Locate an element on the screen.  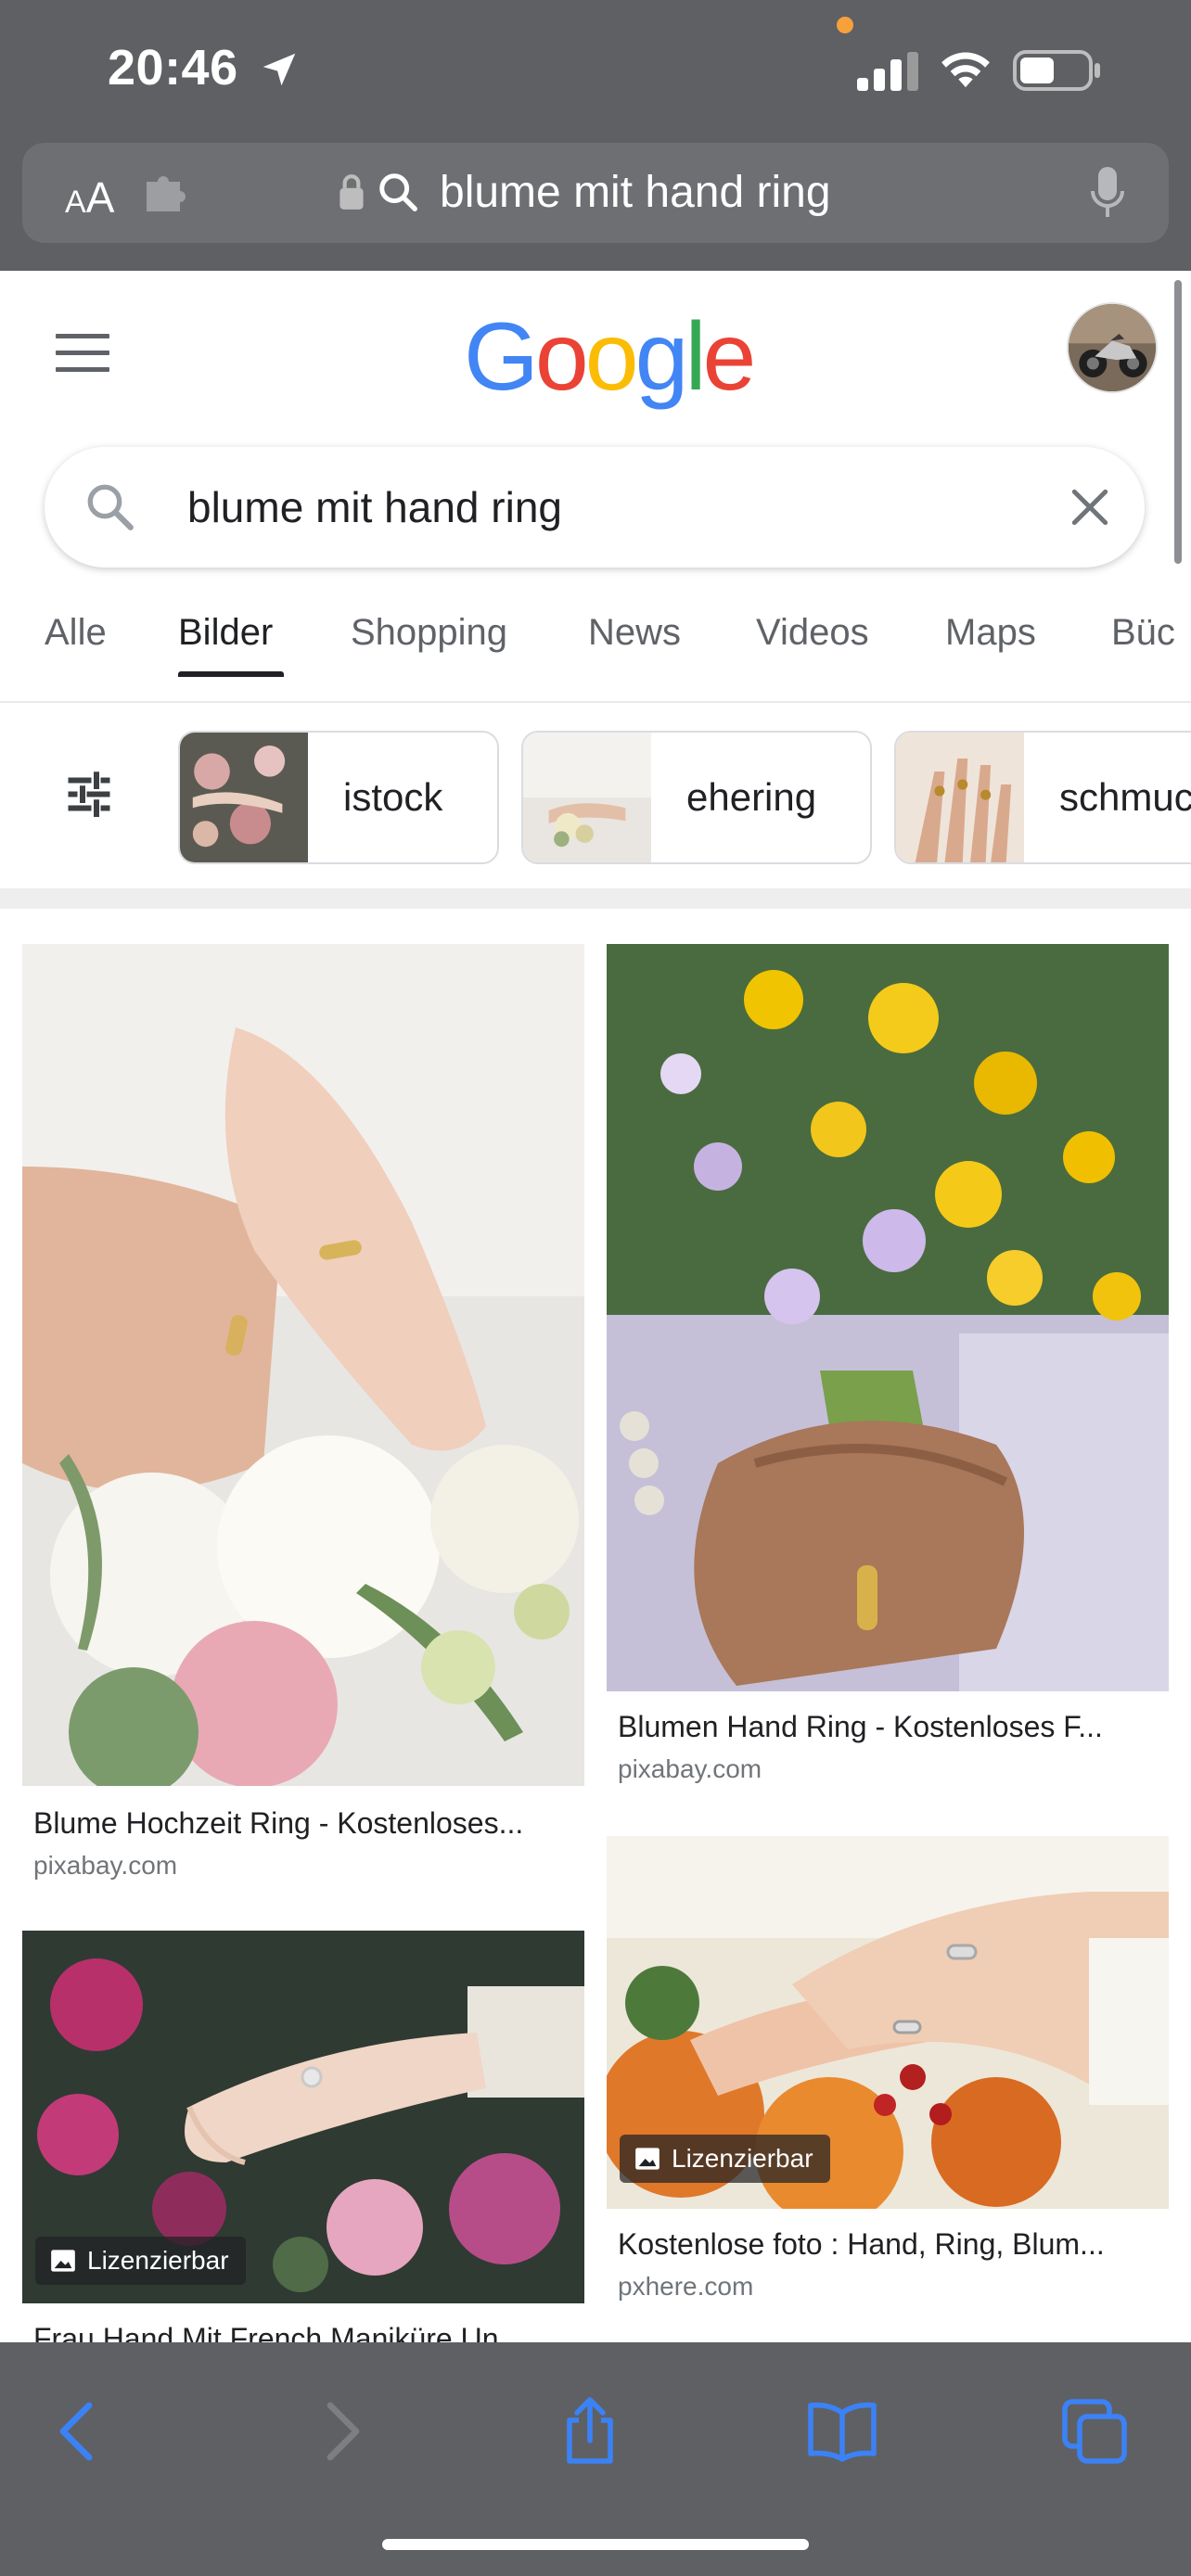
tab-images: Bilder is located at coordinates (225, 633).